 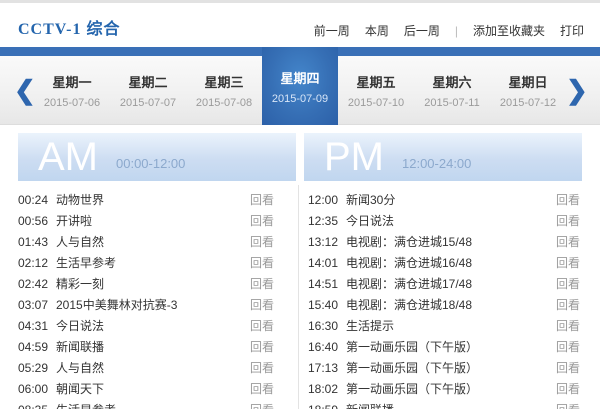 I want to click on program-time: 02:42, so click(x=33, y=283).